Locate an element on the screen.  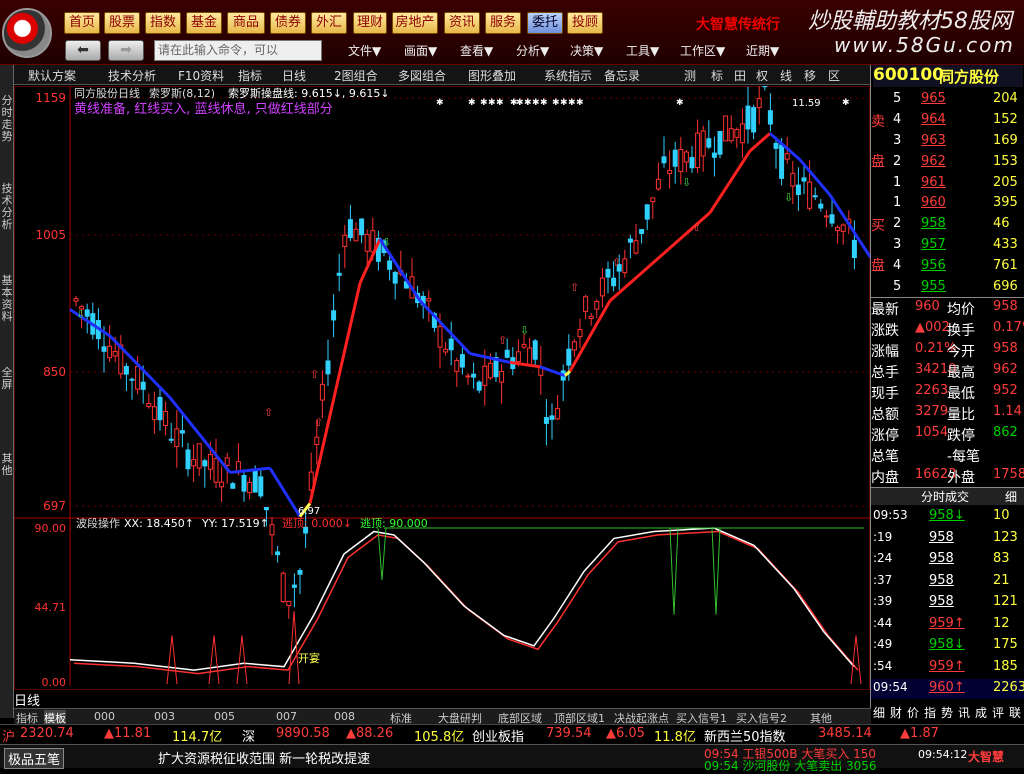
sell-price: 961 is located at coordinates (933, 182).